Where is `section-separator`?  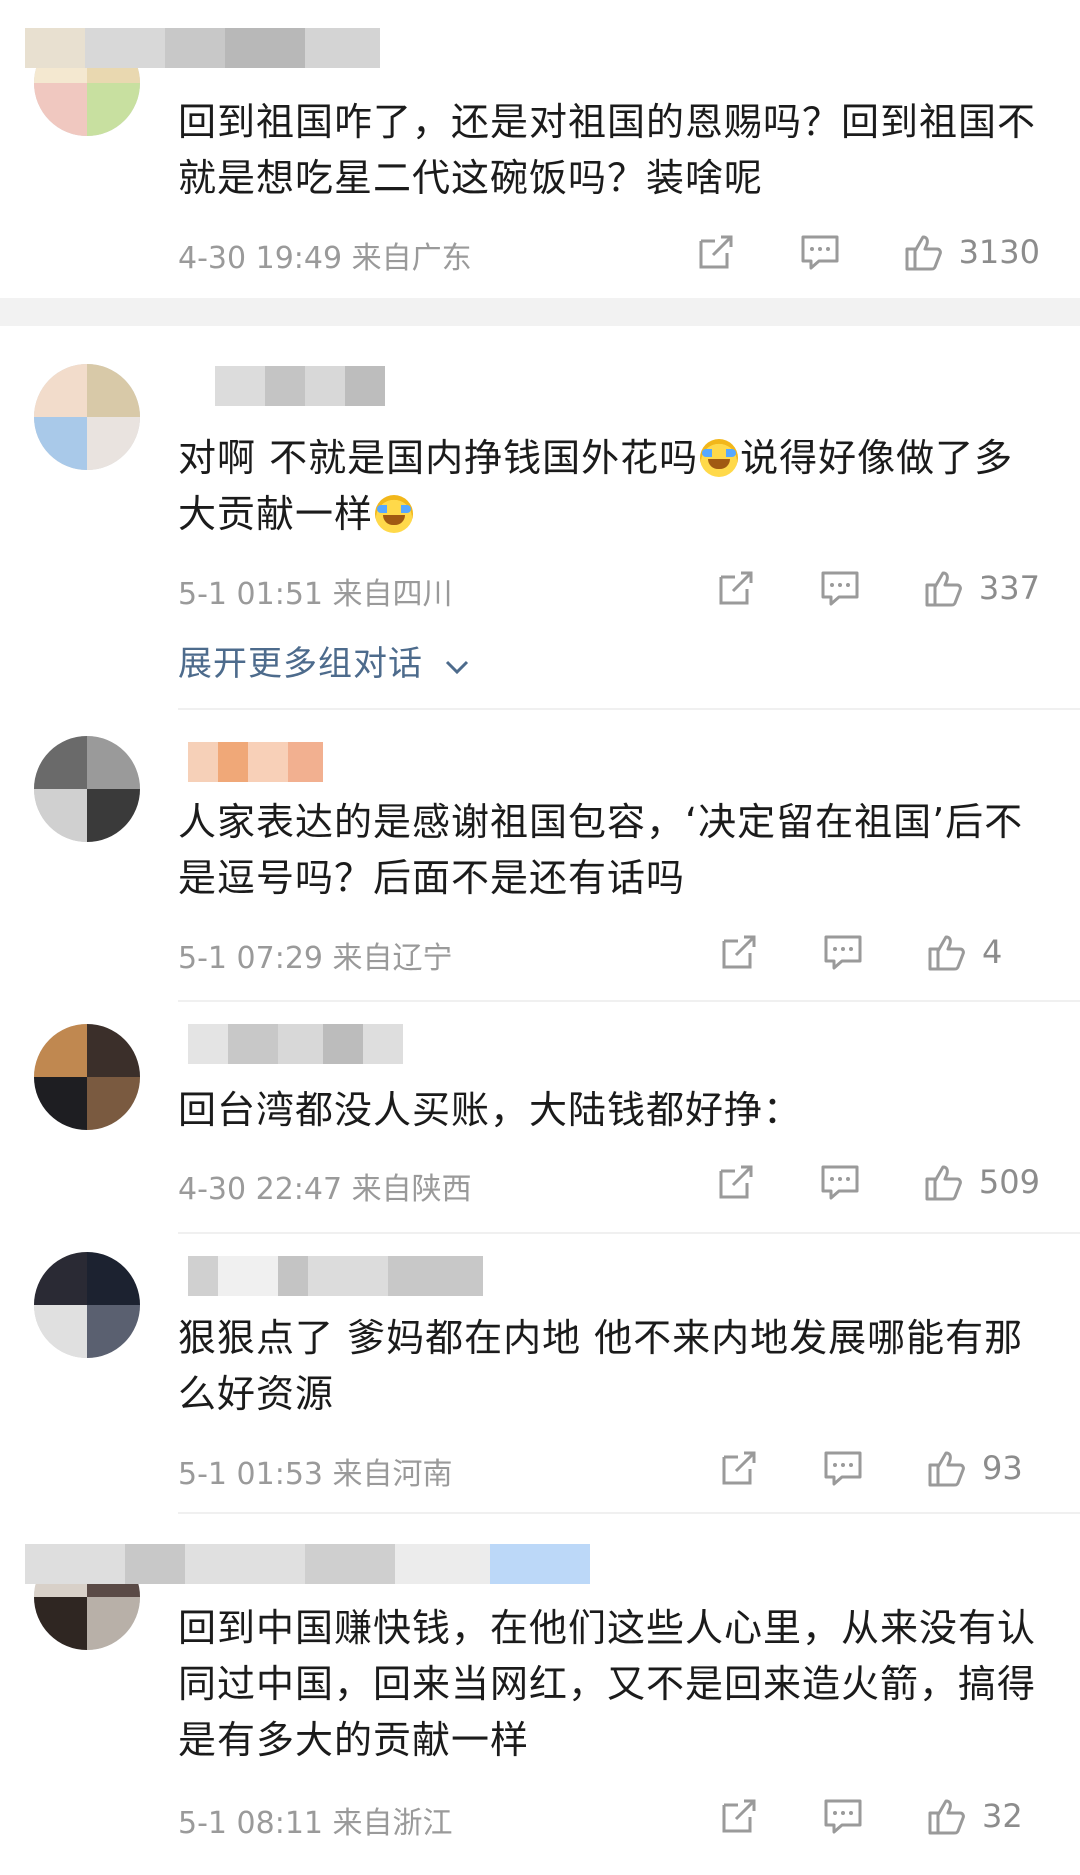 section-separator is located at coordinates (540, 312).